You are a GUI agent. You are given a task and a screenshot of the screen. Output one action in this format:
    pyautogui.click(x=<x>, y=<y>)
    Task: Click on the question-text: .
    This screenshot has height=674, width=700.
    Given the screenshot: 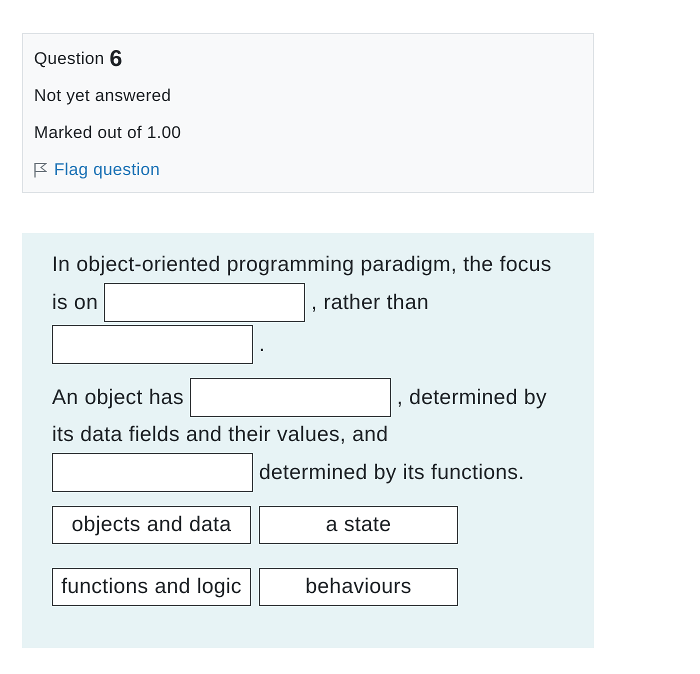 What is the action you would take?
    pyautogui.click(x=262, y=345)
    